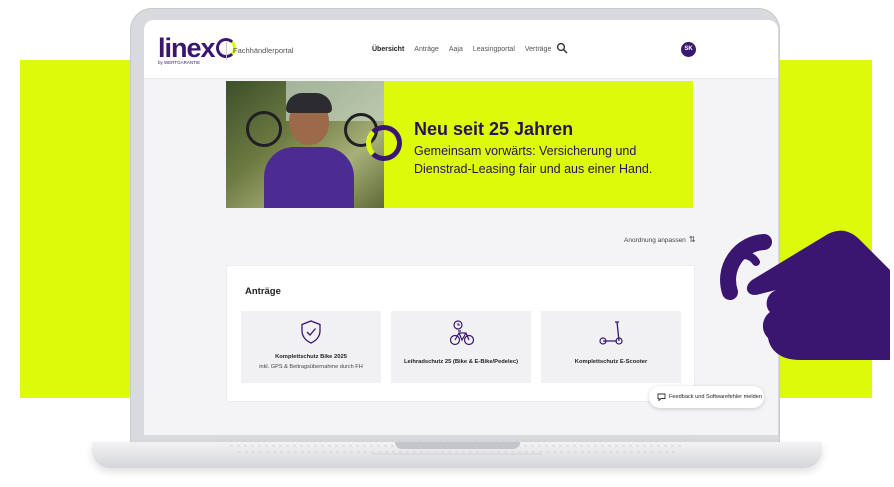  What do you see at coordinates (388, 49) in the screenshot?
I see `nav-item-uebersicht: Übersicht` at bounding box center [388, 49].